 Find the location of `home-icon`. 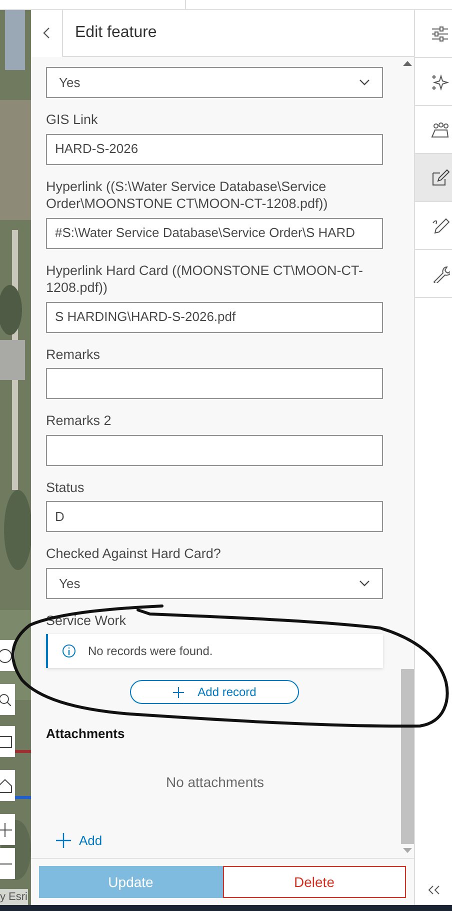

home-icon is located at coordinates (6, 785).